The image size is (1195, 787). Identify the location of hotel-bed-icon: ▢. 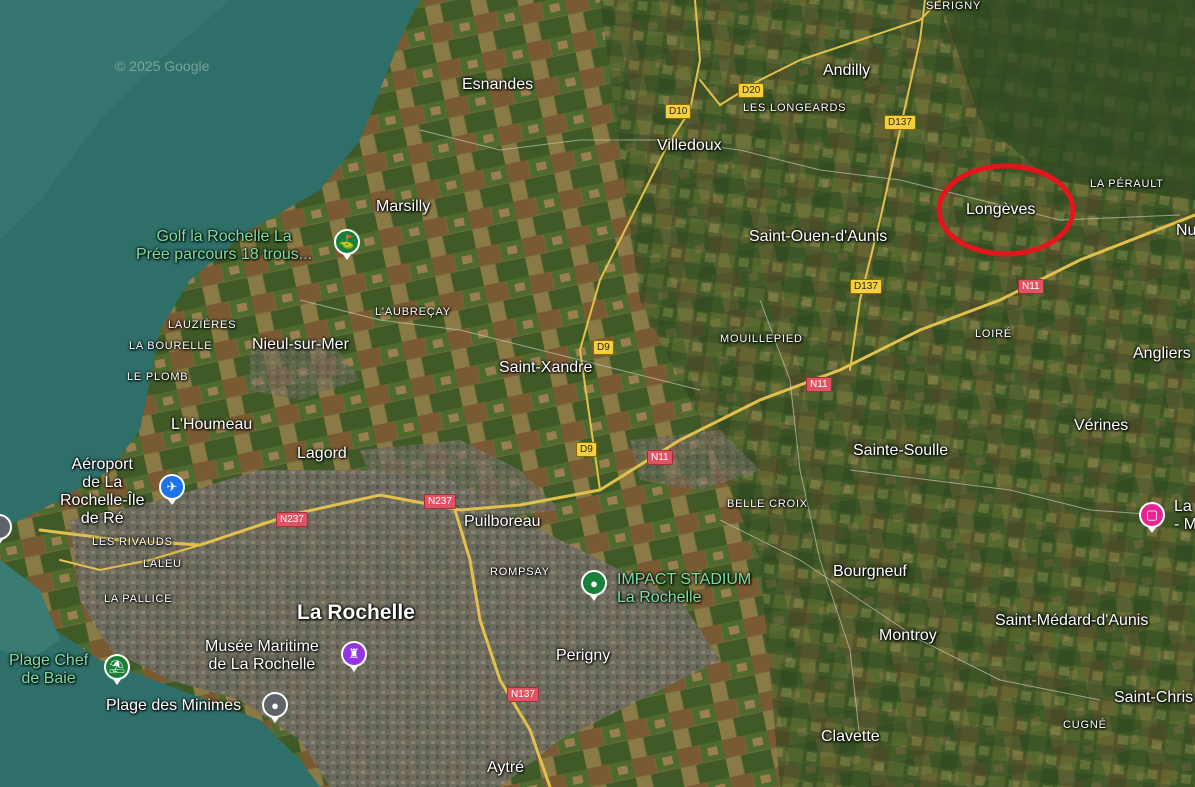
(1152, 517).